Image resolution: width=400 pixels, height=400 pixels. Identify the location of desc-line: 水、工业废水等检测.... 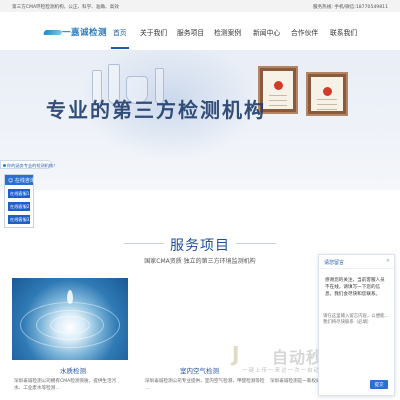
(37, 388).